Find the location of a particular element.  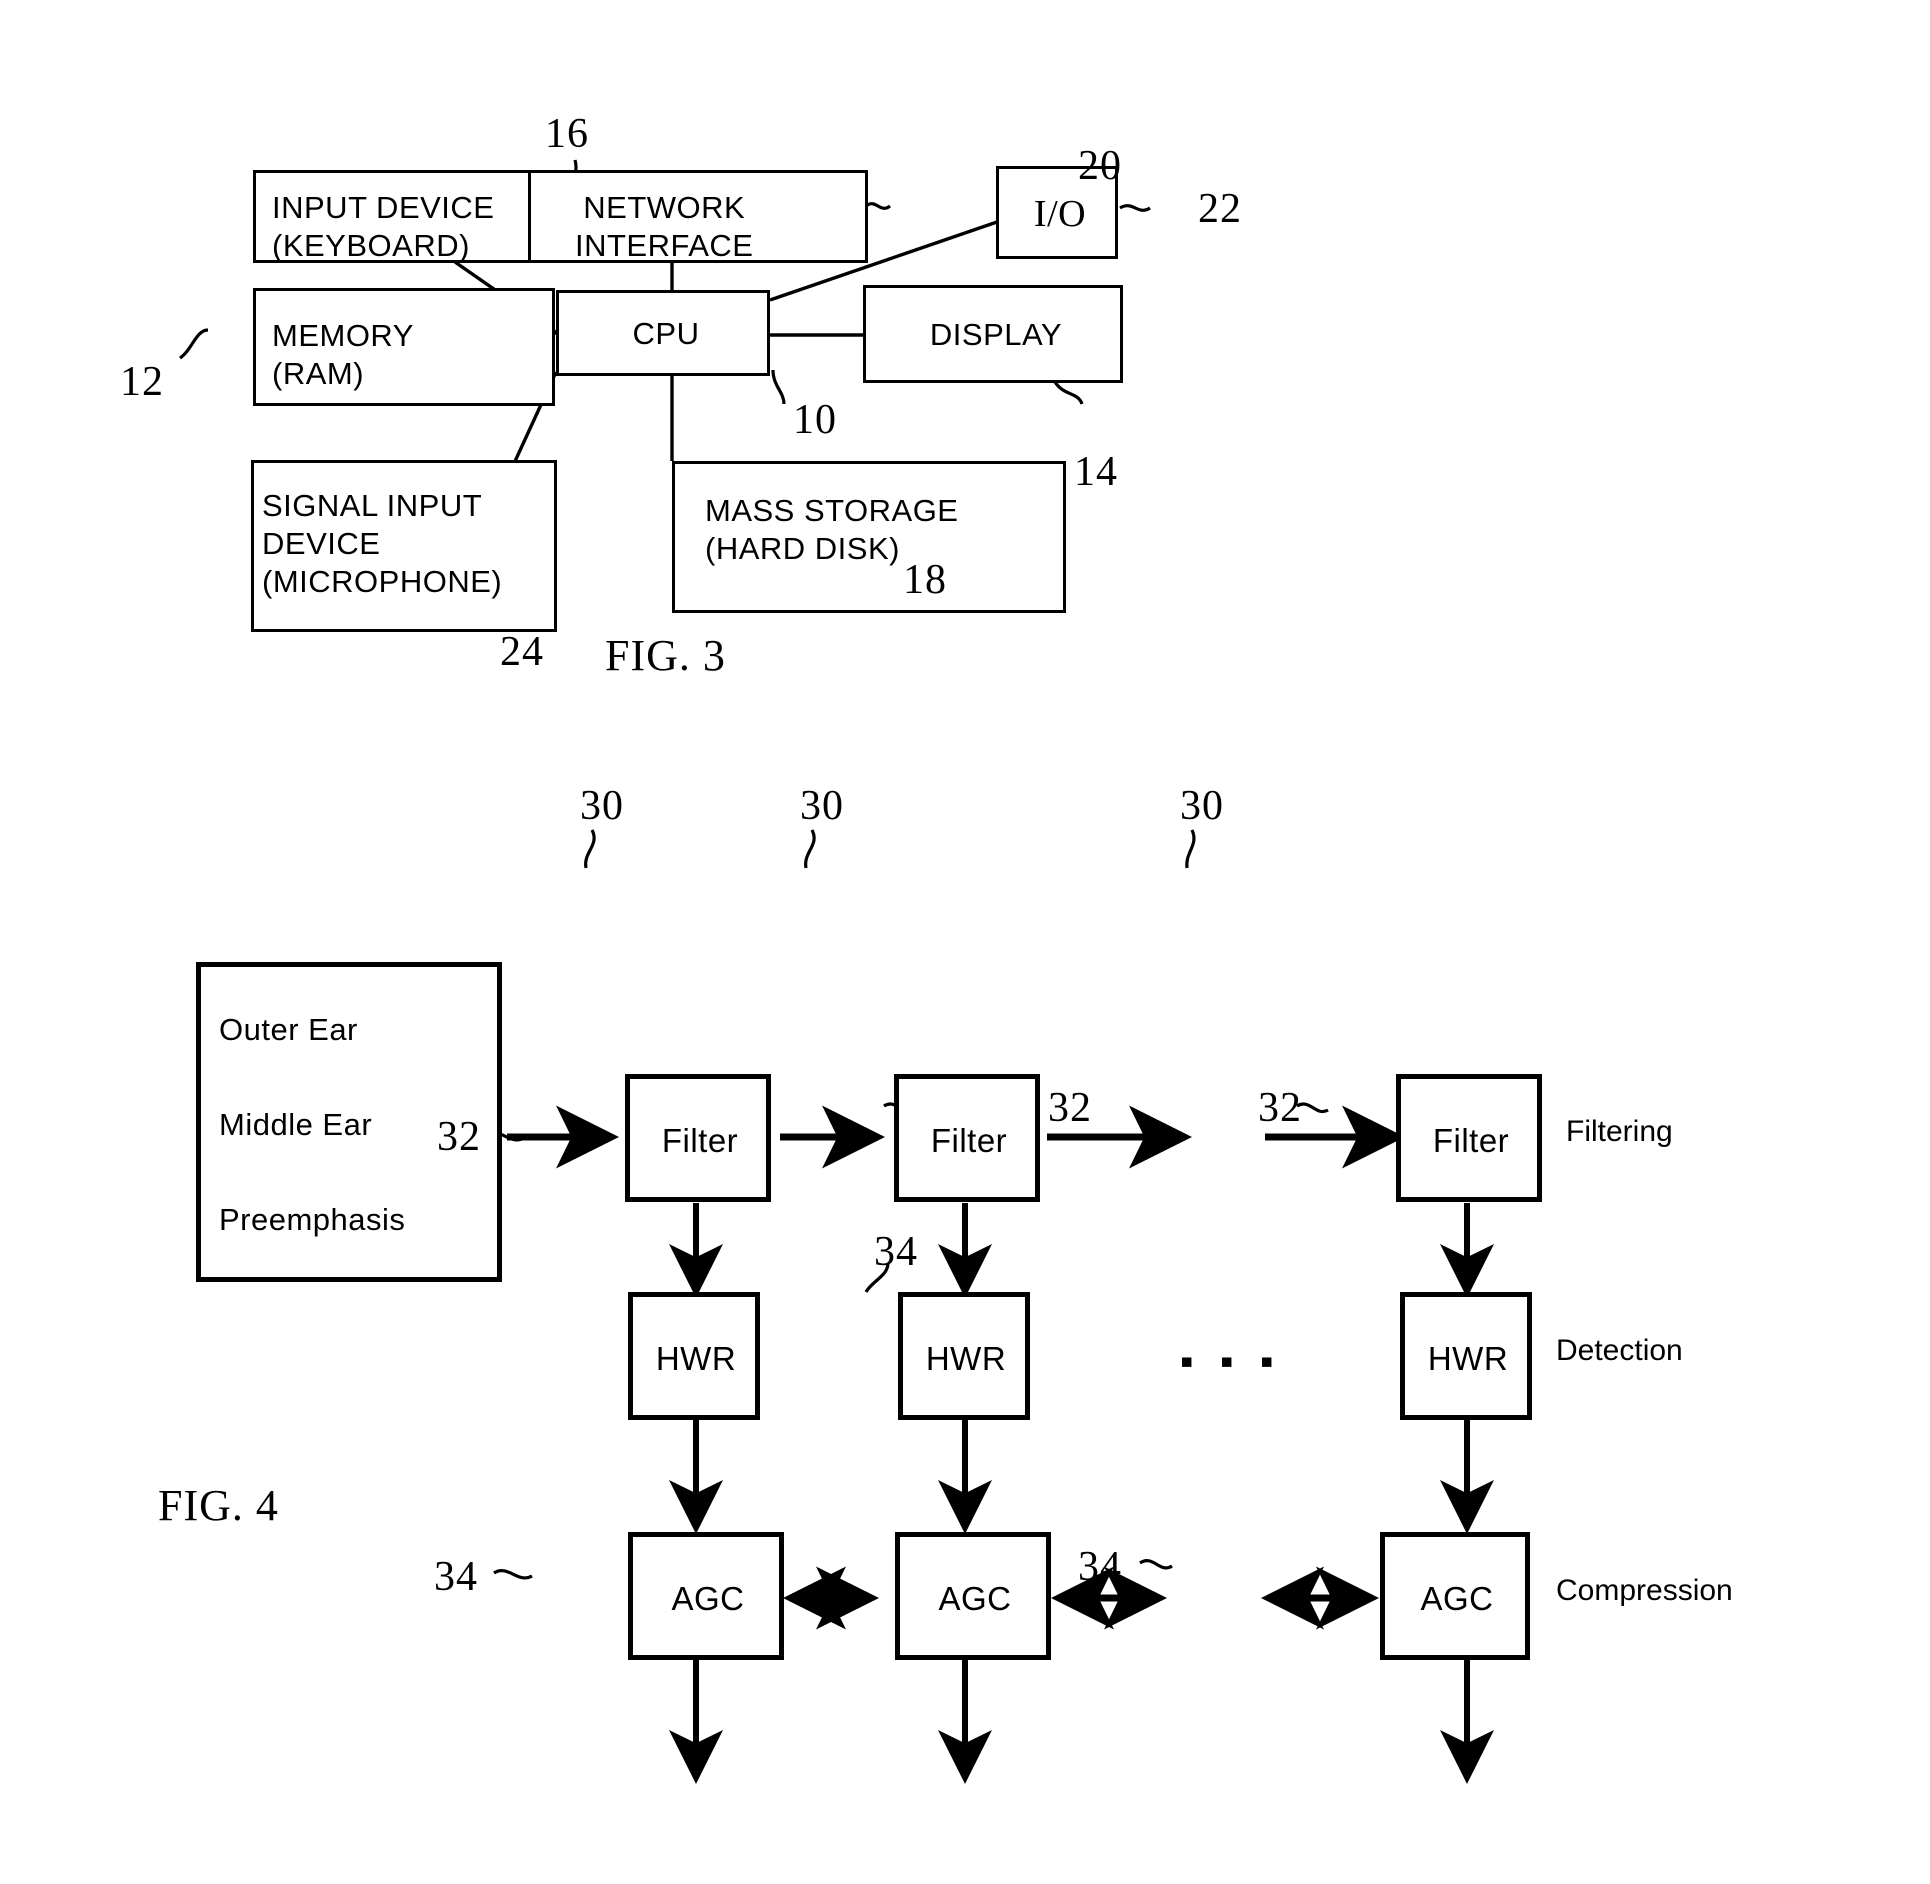

refnum-30-a: 30 is located at coordinates (602, 806).